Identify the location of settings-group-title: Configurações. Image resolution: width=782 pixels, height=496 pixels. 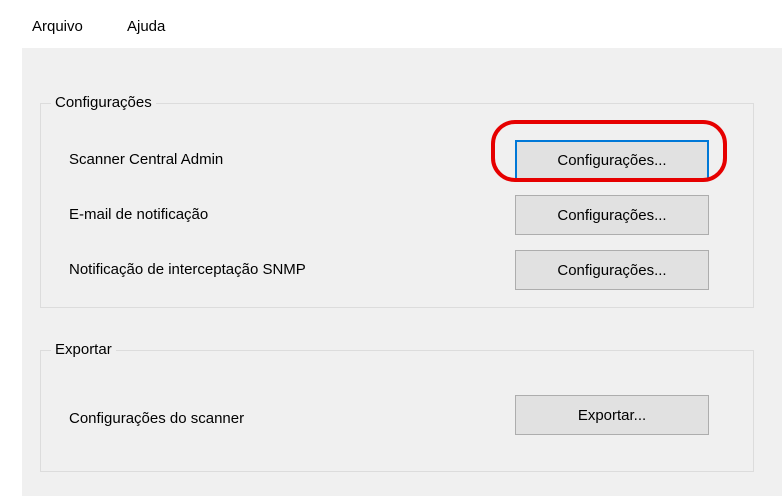
(103, 102).